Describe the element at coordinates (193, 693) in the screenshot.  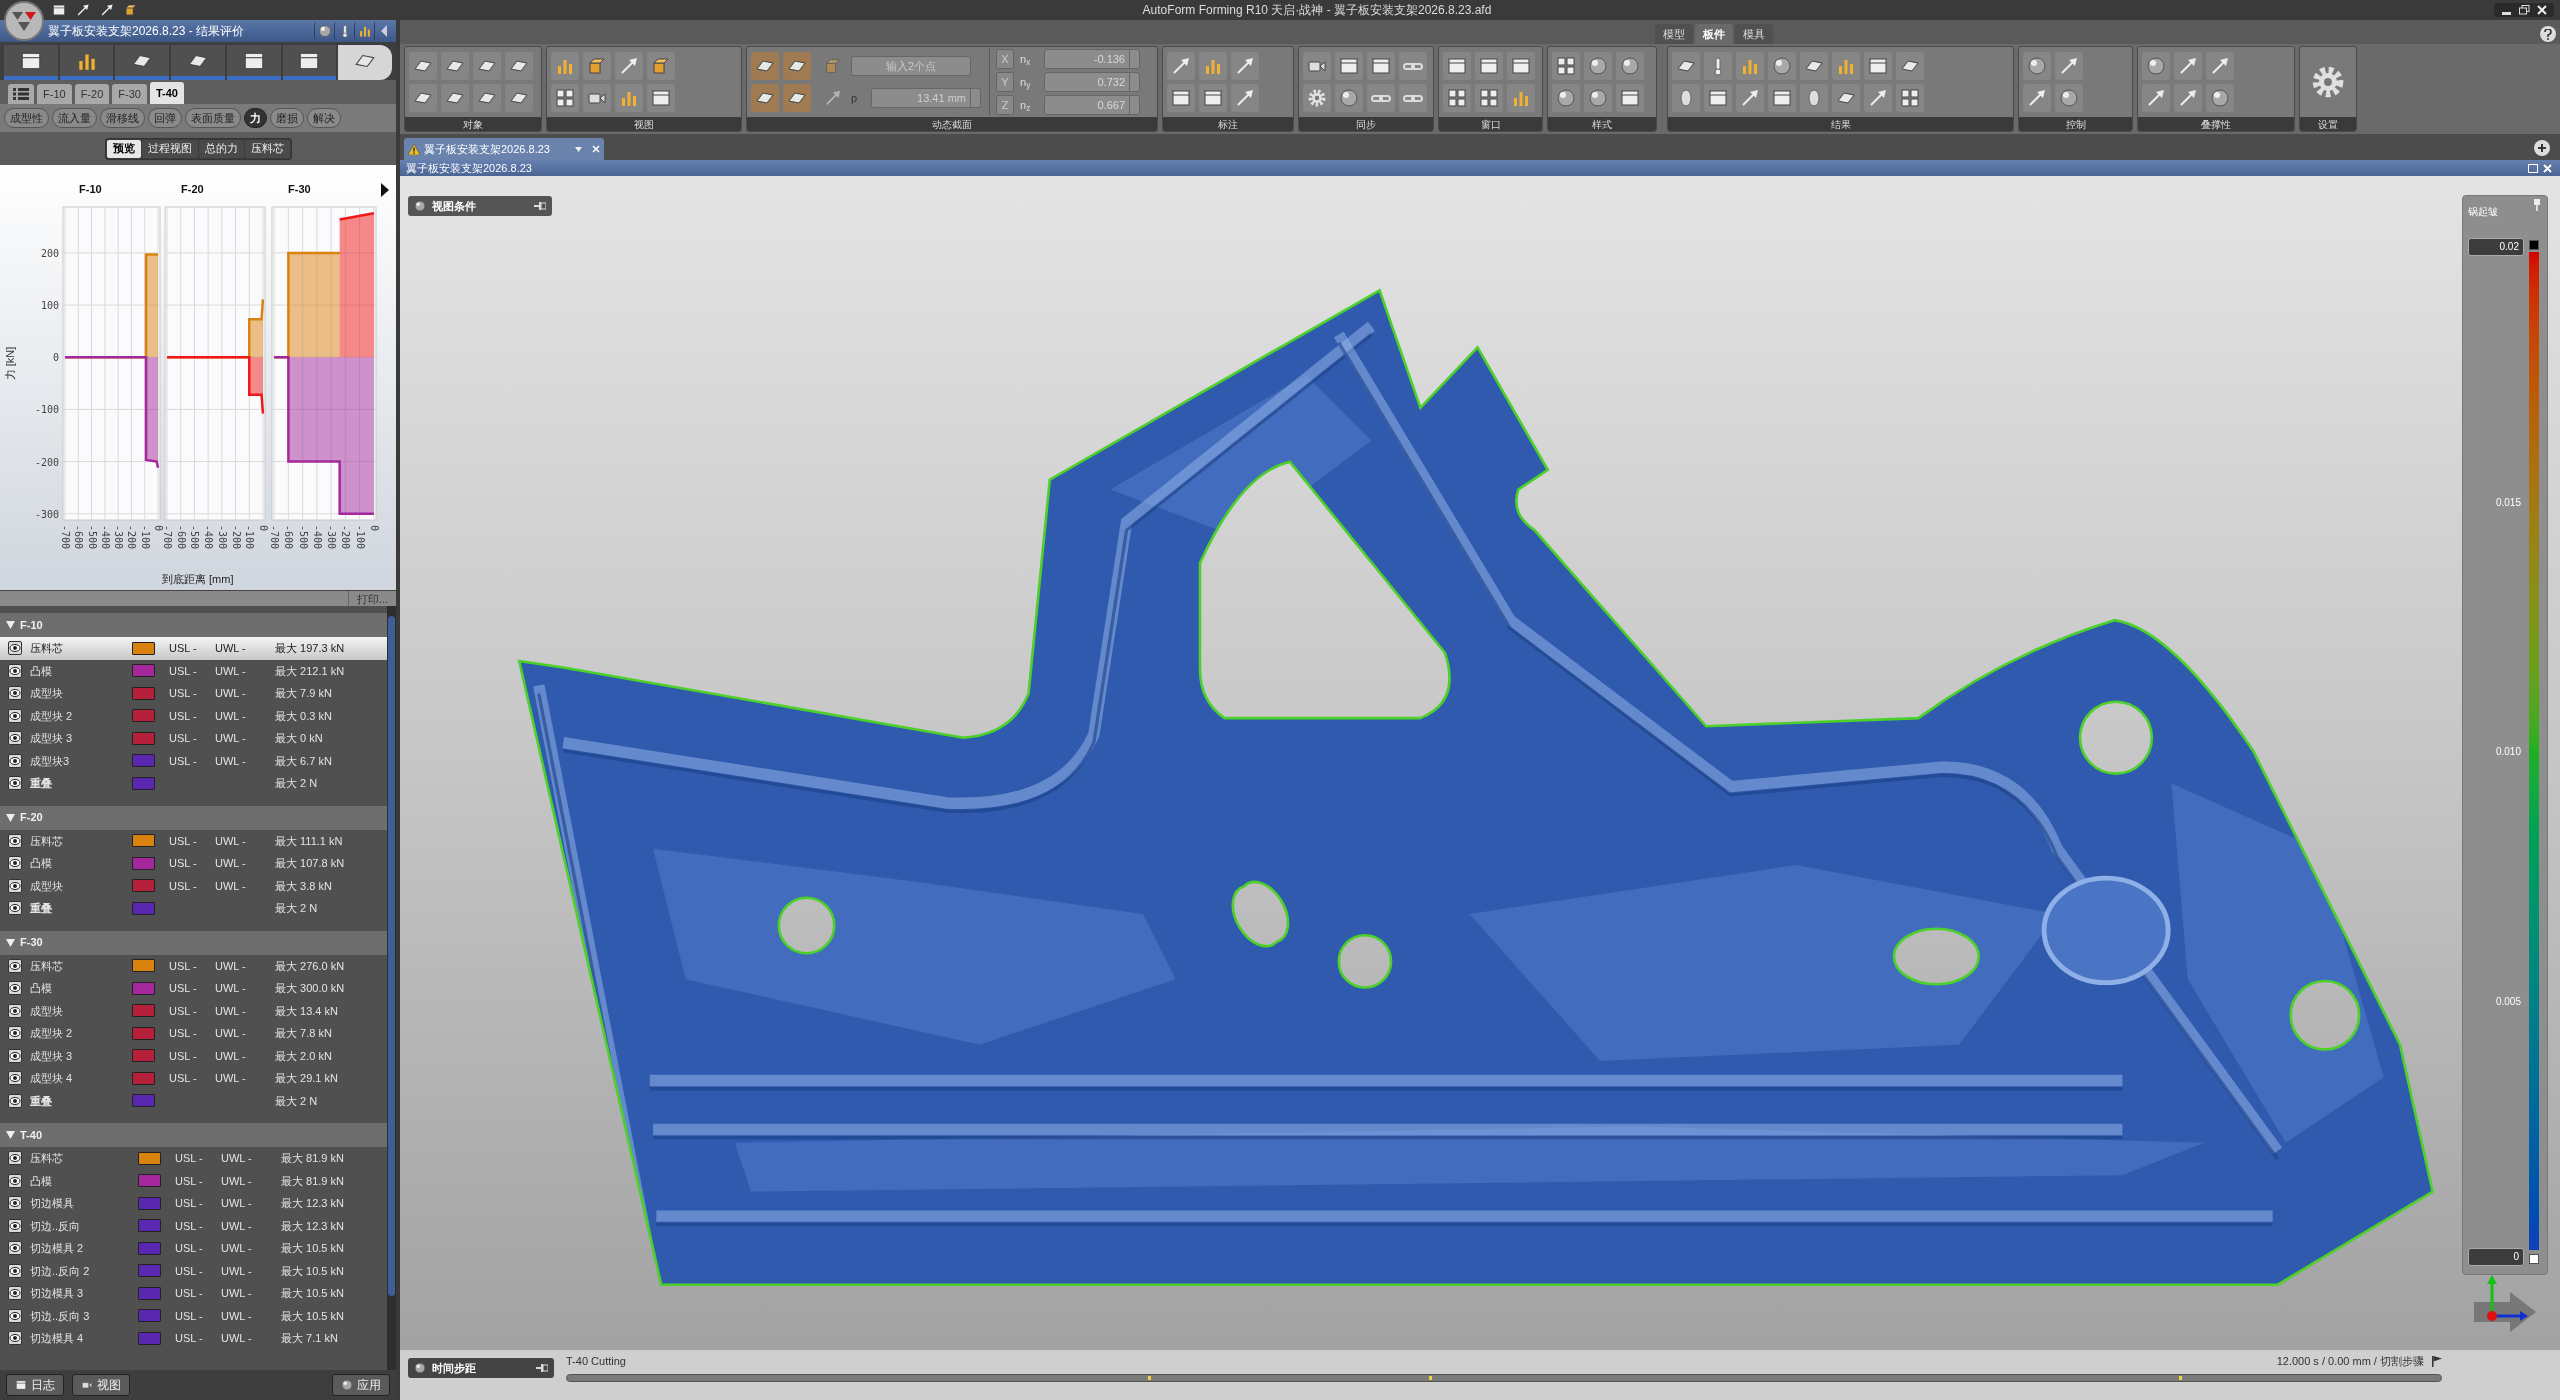
I see `tool-row: 成型块 USL - UWL - 最大 7.9 kN` at that location.